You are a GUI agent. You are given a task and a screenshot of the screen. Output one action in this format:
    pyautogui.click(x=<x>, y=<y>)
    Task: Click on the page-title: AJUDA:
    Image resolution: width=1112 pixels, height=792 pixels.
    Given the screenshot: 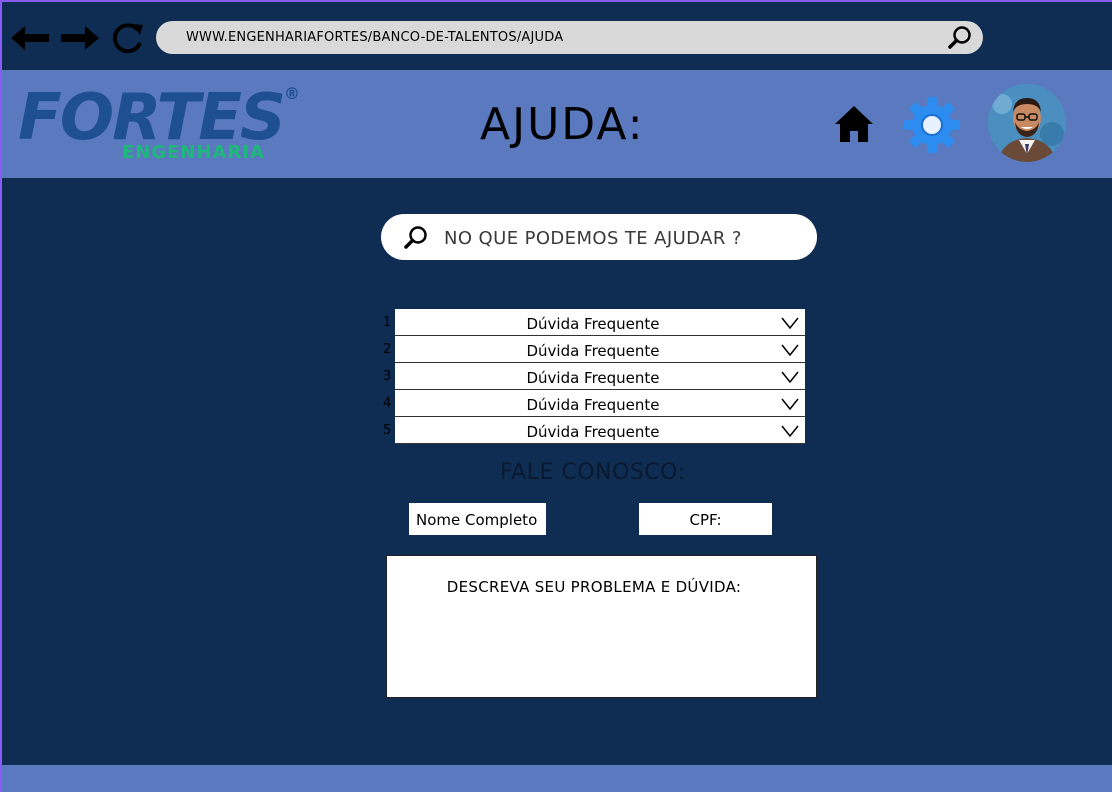 What is the action you would take?
    pyautogui.click(x=562, y=124)
    